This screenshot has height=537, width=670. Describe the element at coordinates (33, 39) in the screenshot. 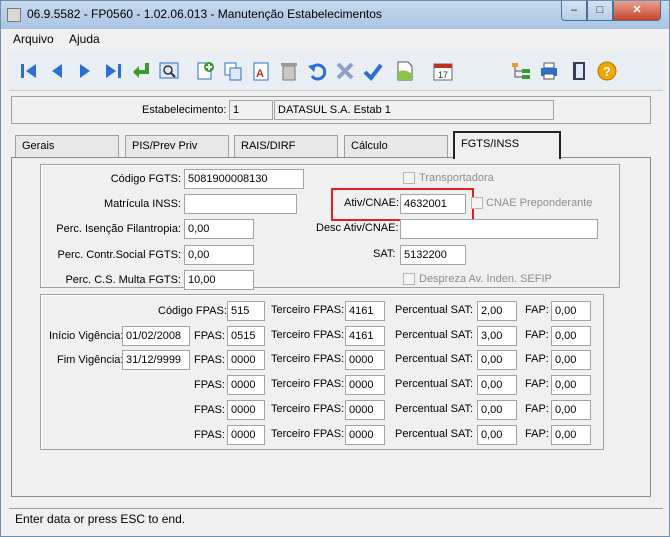

I see `menu-arquivo: Arquivo` at that location.